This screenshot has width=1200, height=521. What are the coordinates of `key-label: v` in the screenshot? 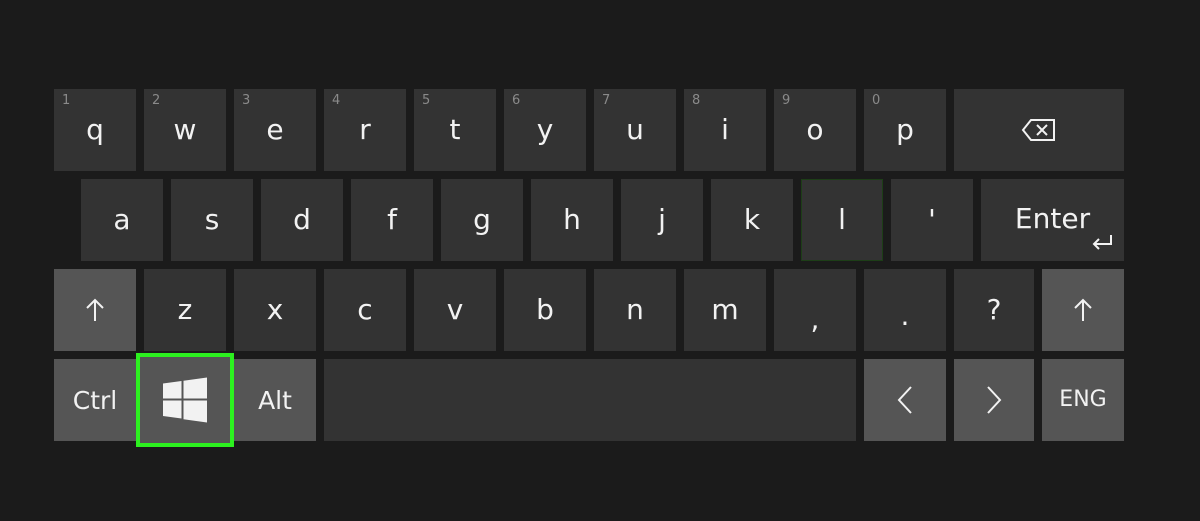 It's located at (455, 309).